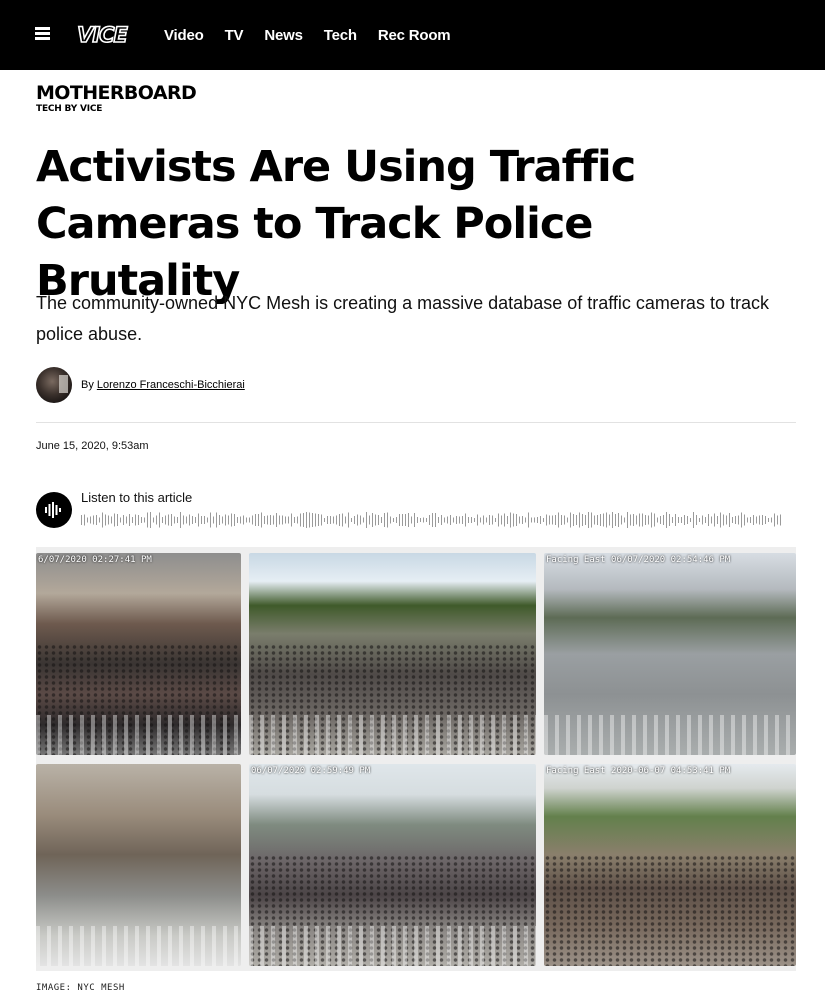 Image resolution: width=825 pixels, height=1003 pixels. What do you see at coordinates (392, 865) in the screenshot?
I see `traffic-camera-frame: 06/07/2020 02:59:49 PM` at bounding box center [392, 865].